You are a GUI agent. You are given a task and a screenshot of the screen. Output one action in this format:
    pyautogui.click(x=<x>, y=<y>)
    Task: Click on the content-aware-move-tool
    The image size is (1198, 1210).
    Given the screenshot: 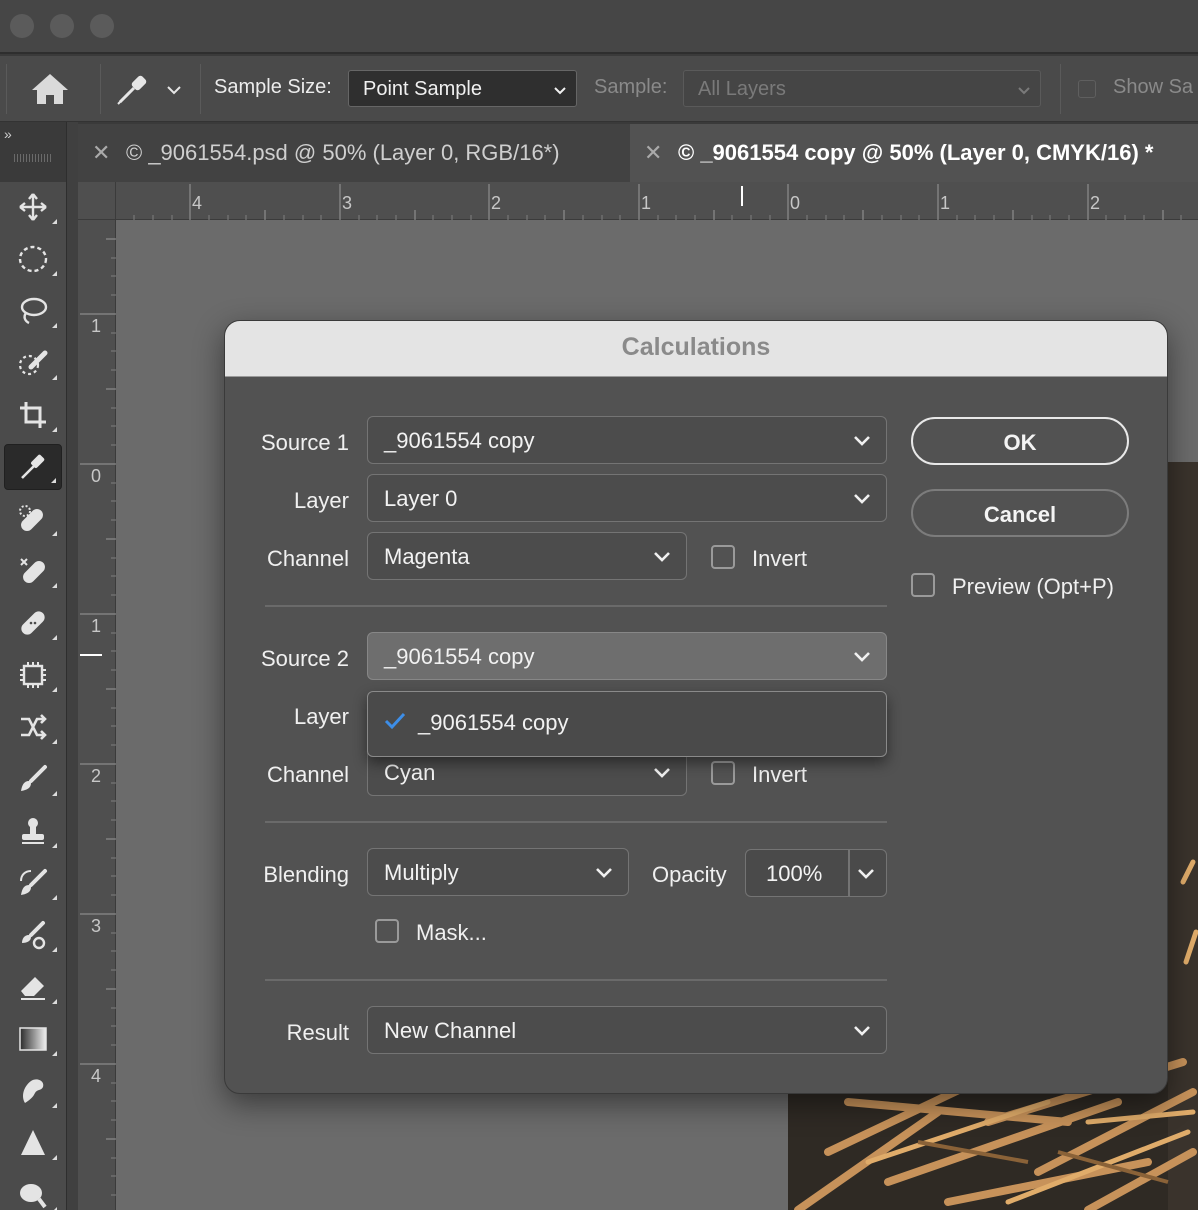 What is the action you would take?
    pyautogui.click(x=33, y=727)
    